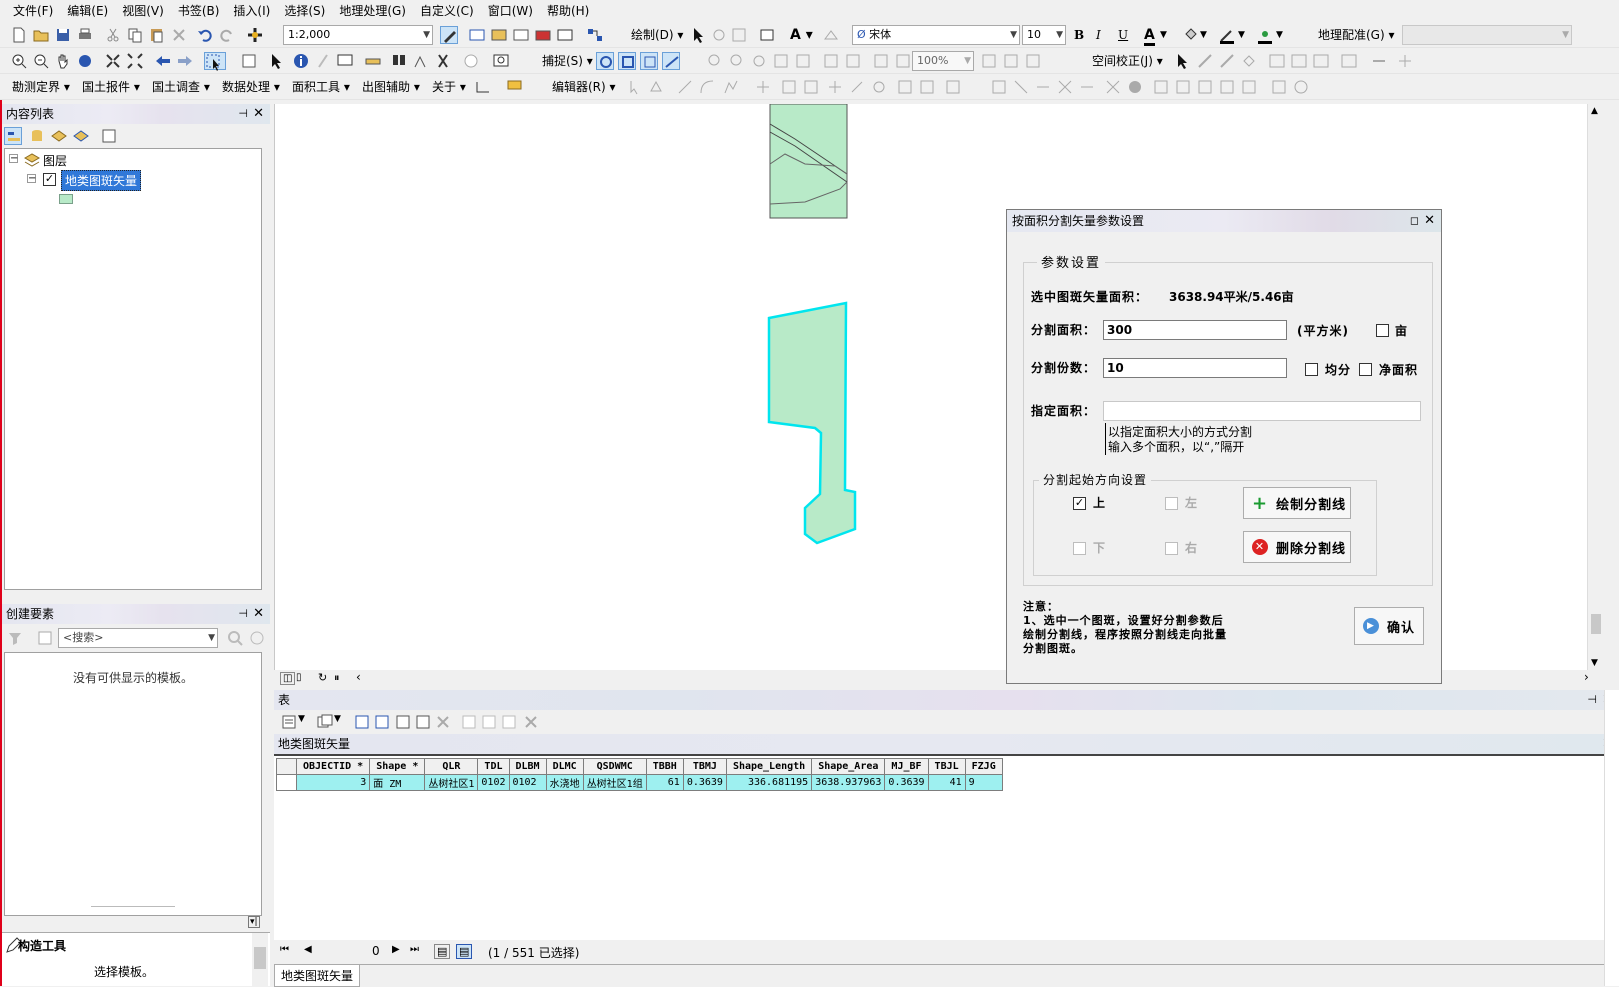 This screenshot has width=1619, height=987. Describe the element at coordinates (163, 61) in the screenshot. I see `back-extent-icon` at that location.